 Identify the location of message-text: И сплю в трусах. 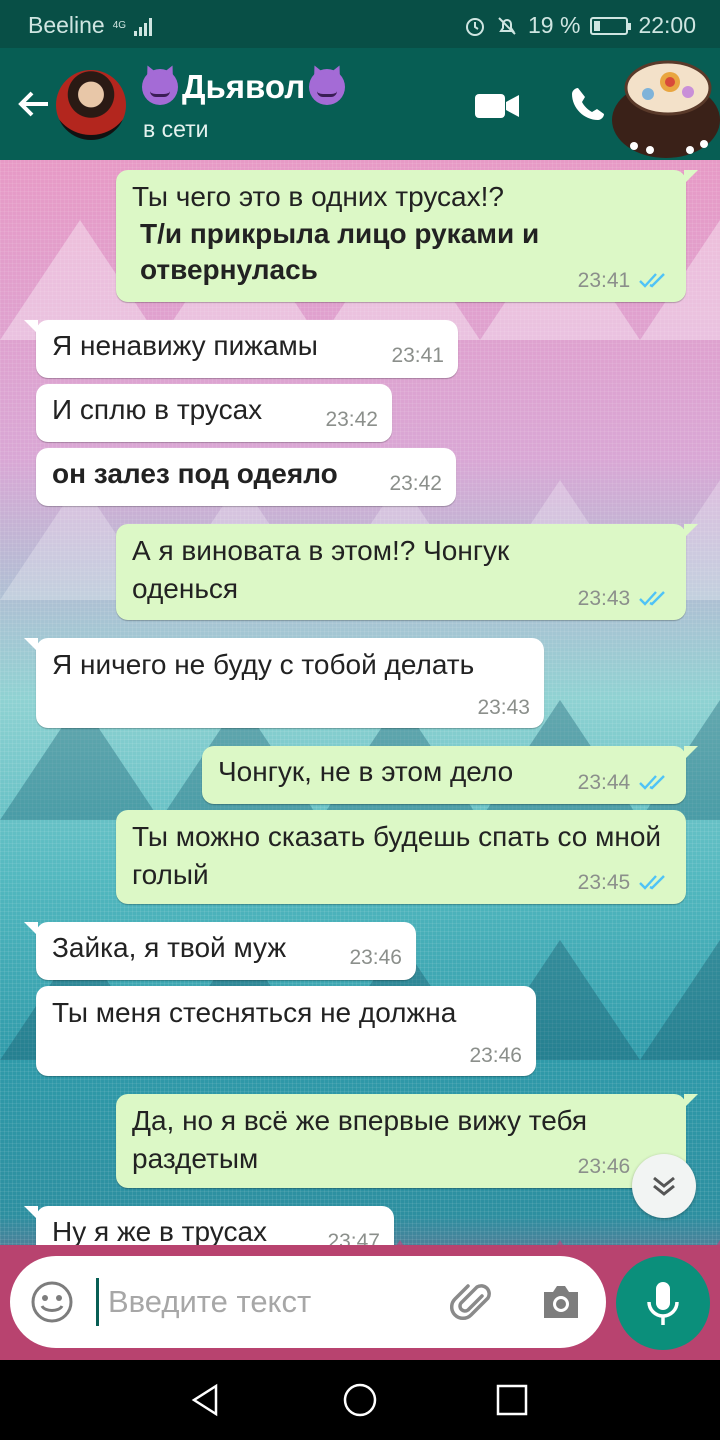
(157, 409).